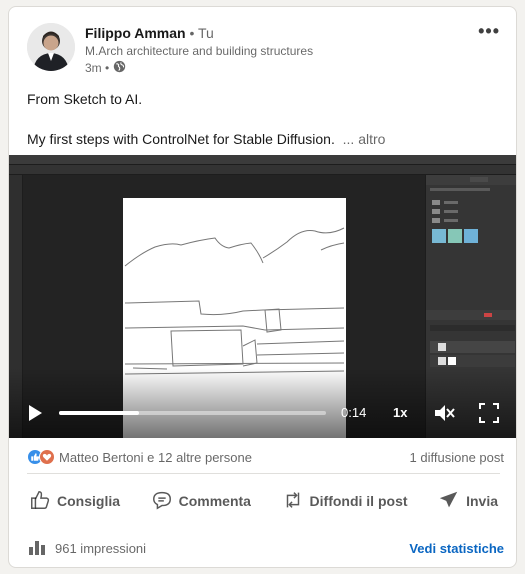  What do you see at coordinates (489, 31) in the screenshot?
I see `more-options-button: •••` at bounding box center [489, 31].